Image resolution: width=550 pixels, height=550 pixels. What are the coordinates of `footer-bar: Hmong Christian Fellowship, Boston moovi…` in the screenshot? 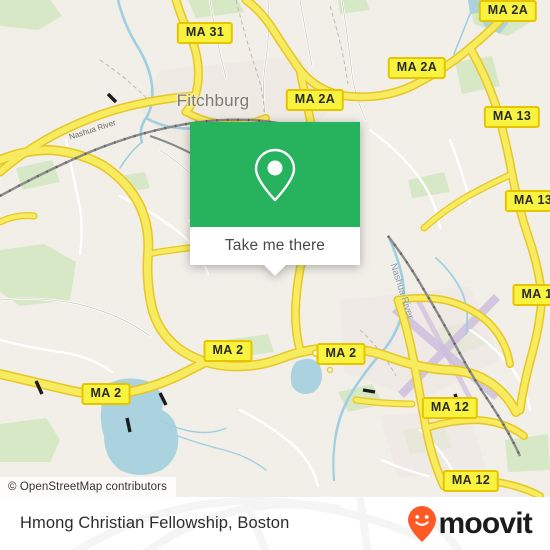 It's located at (275, 523).